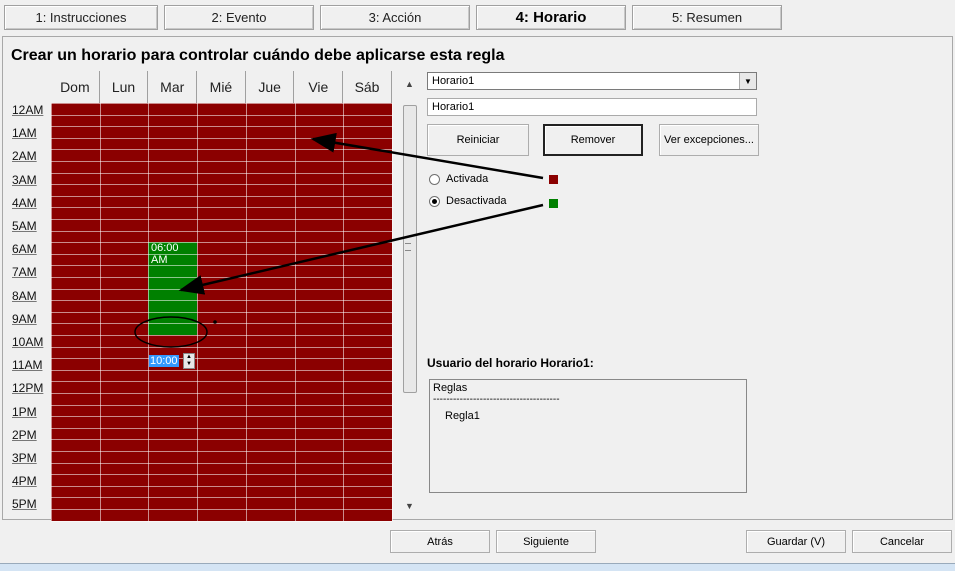  I want to click on back-button: Atrás, so click(440, 541).